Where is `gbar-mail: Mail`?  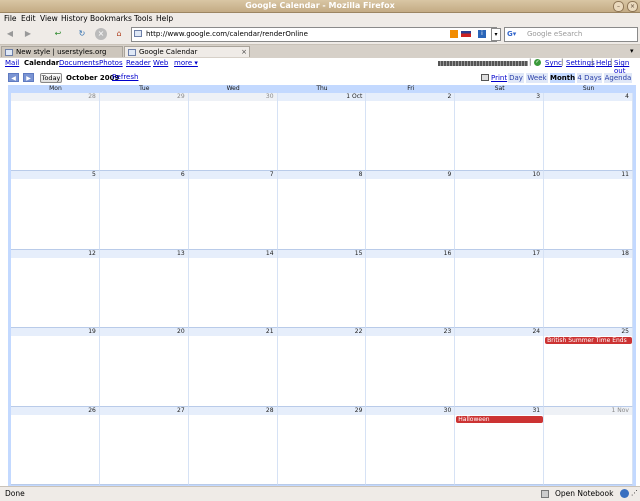
gbar-mail: Mail is located at coordinates (12, 63).